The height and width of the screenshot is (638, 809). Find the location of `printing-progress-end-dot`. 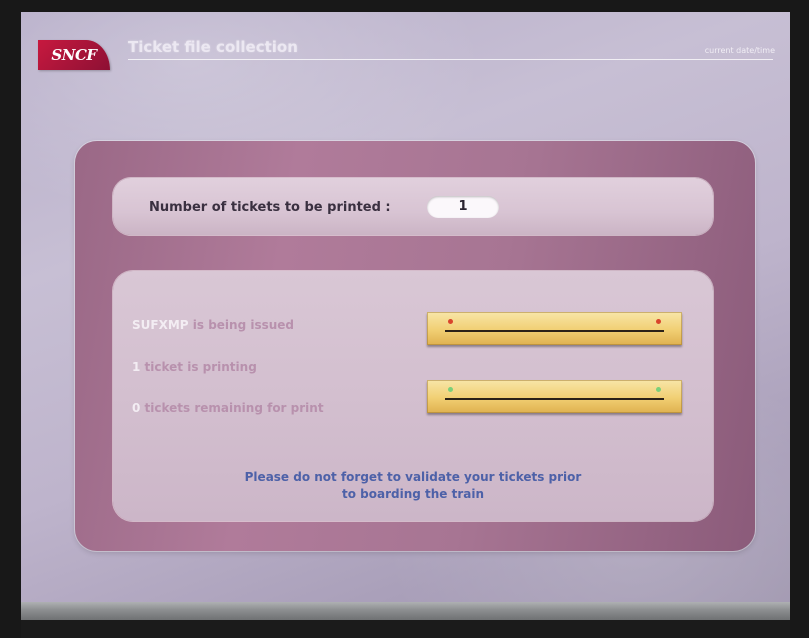

printing-progress-end-dot is located at coordinates (658, 389).